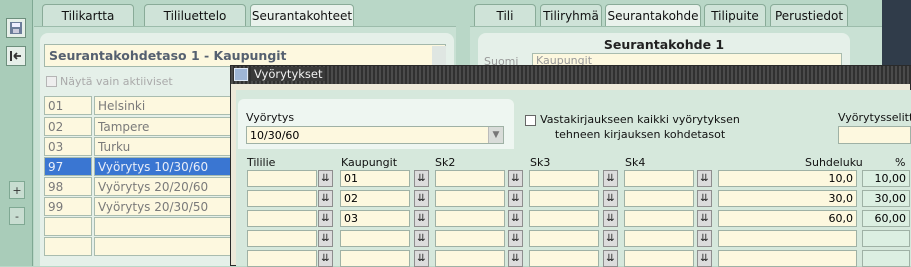 Image resolution: width=911 pixels, height=267 pixels. I want to click on selite-field, so click(874, 135).